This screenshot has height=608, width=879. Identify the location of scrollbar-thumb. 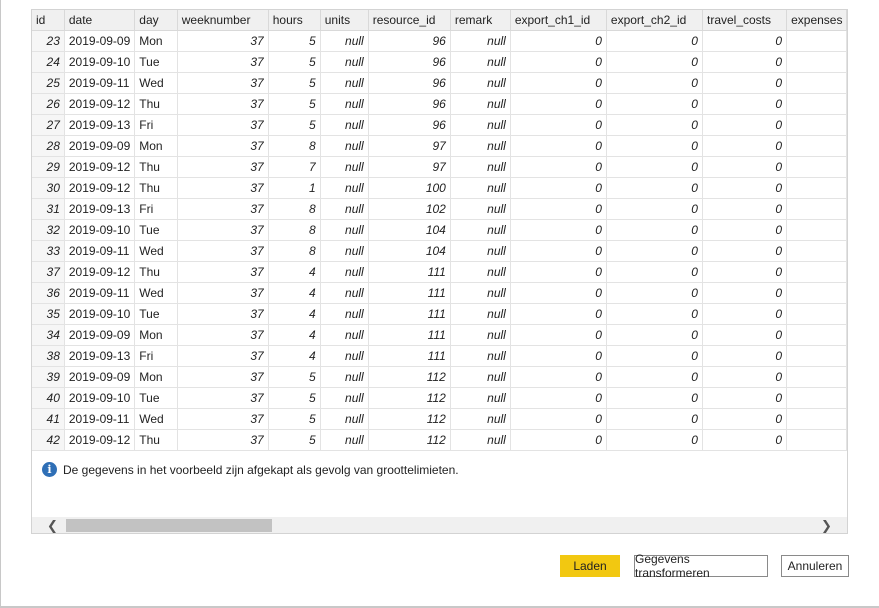
(169, 525).